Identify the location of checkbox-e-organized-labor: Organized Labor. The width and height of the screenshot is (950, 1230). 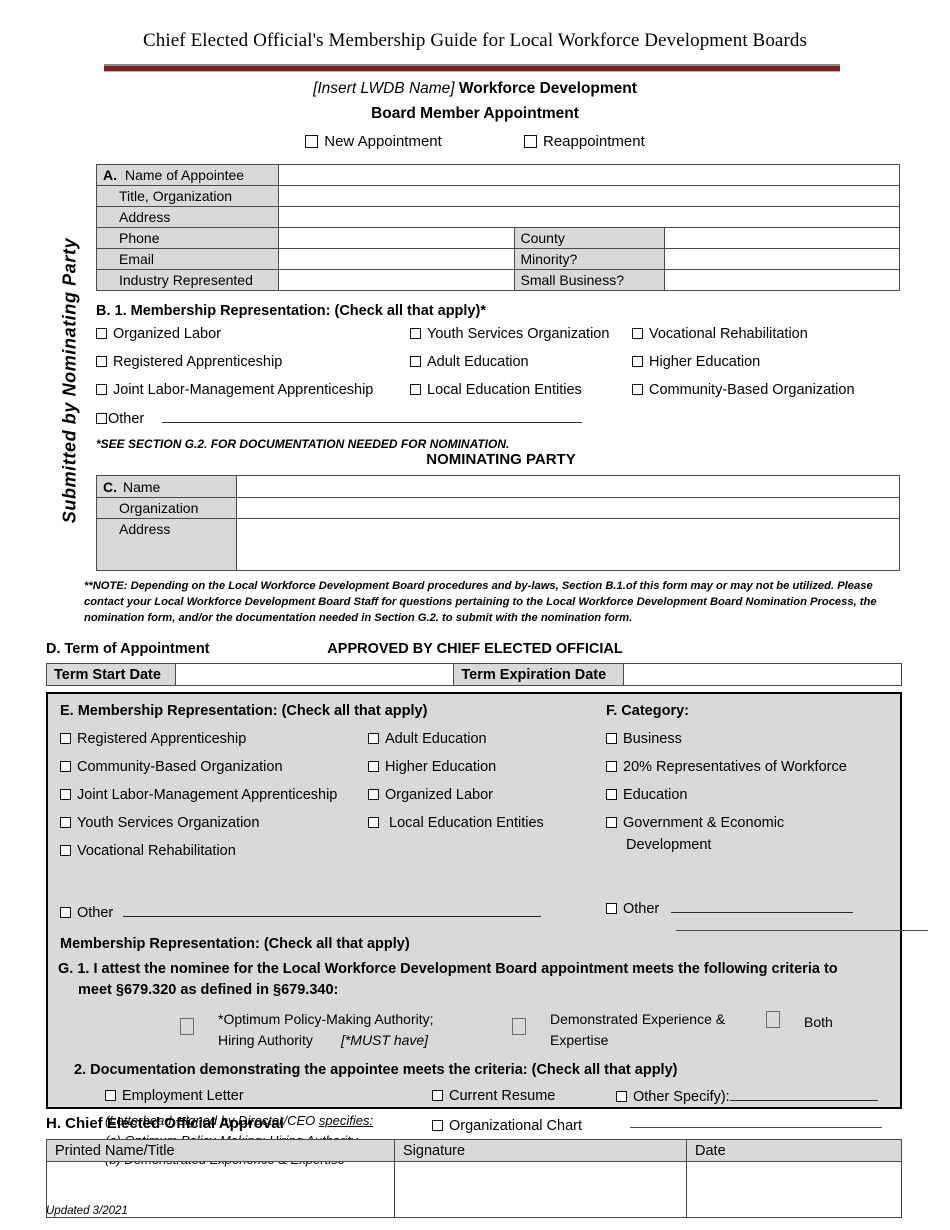
(483, 795).